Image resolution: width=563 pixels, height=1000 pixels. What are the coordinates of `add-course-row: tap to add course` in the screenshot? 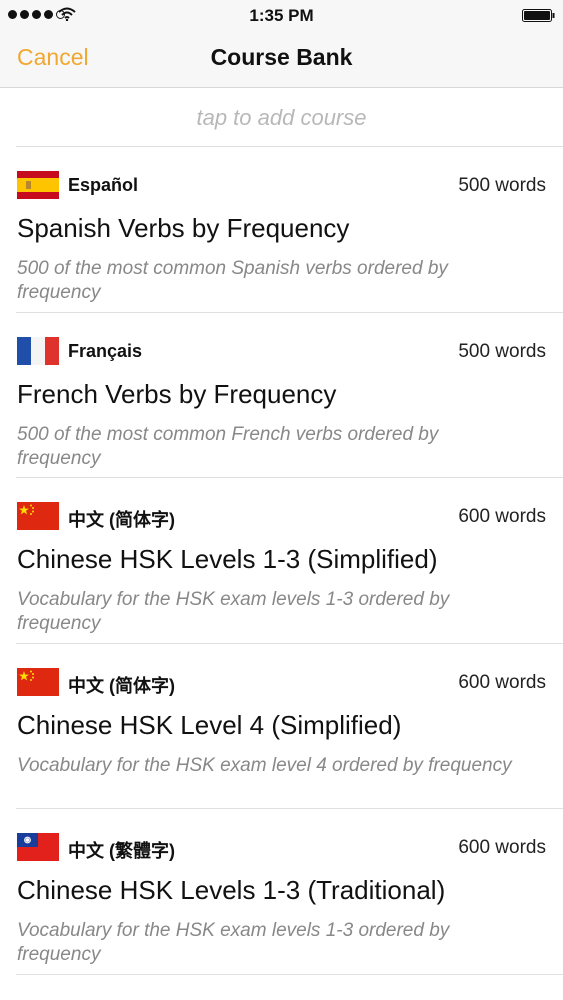 It's located at (281, 118).